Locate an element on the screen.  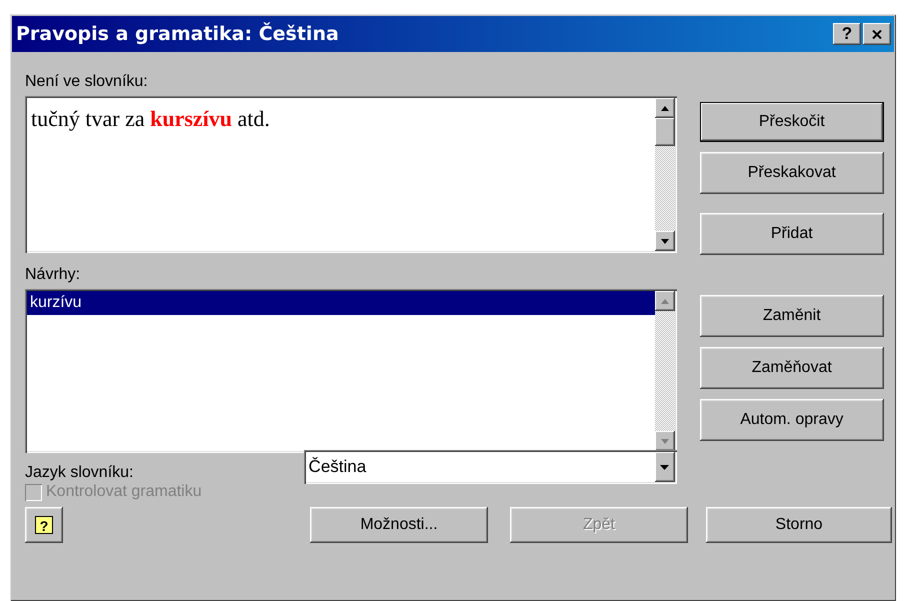
close-button is located at coordinates (877, 34).